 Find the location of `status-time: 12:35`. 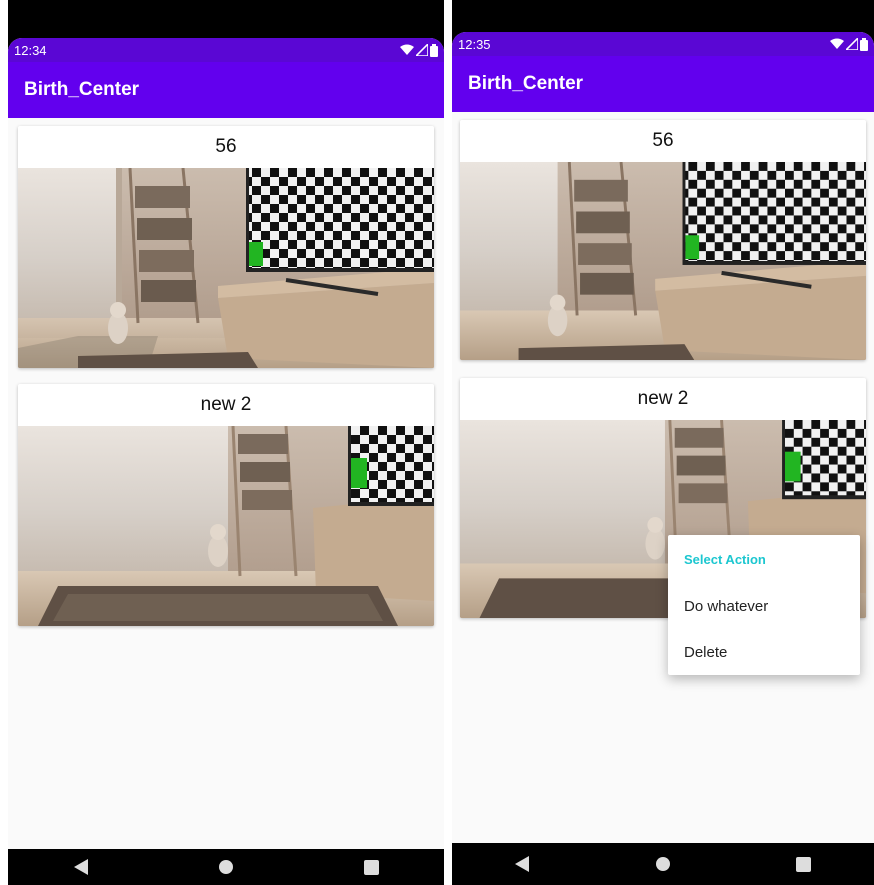

status-time: 12:35 is located at coordinates (474, 44).